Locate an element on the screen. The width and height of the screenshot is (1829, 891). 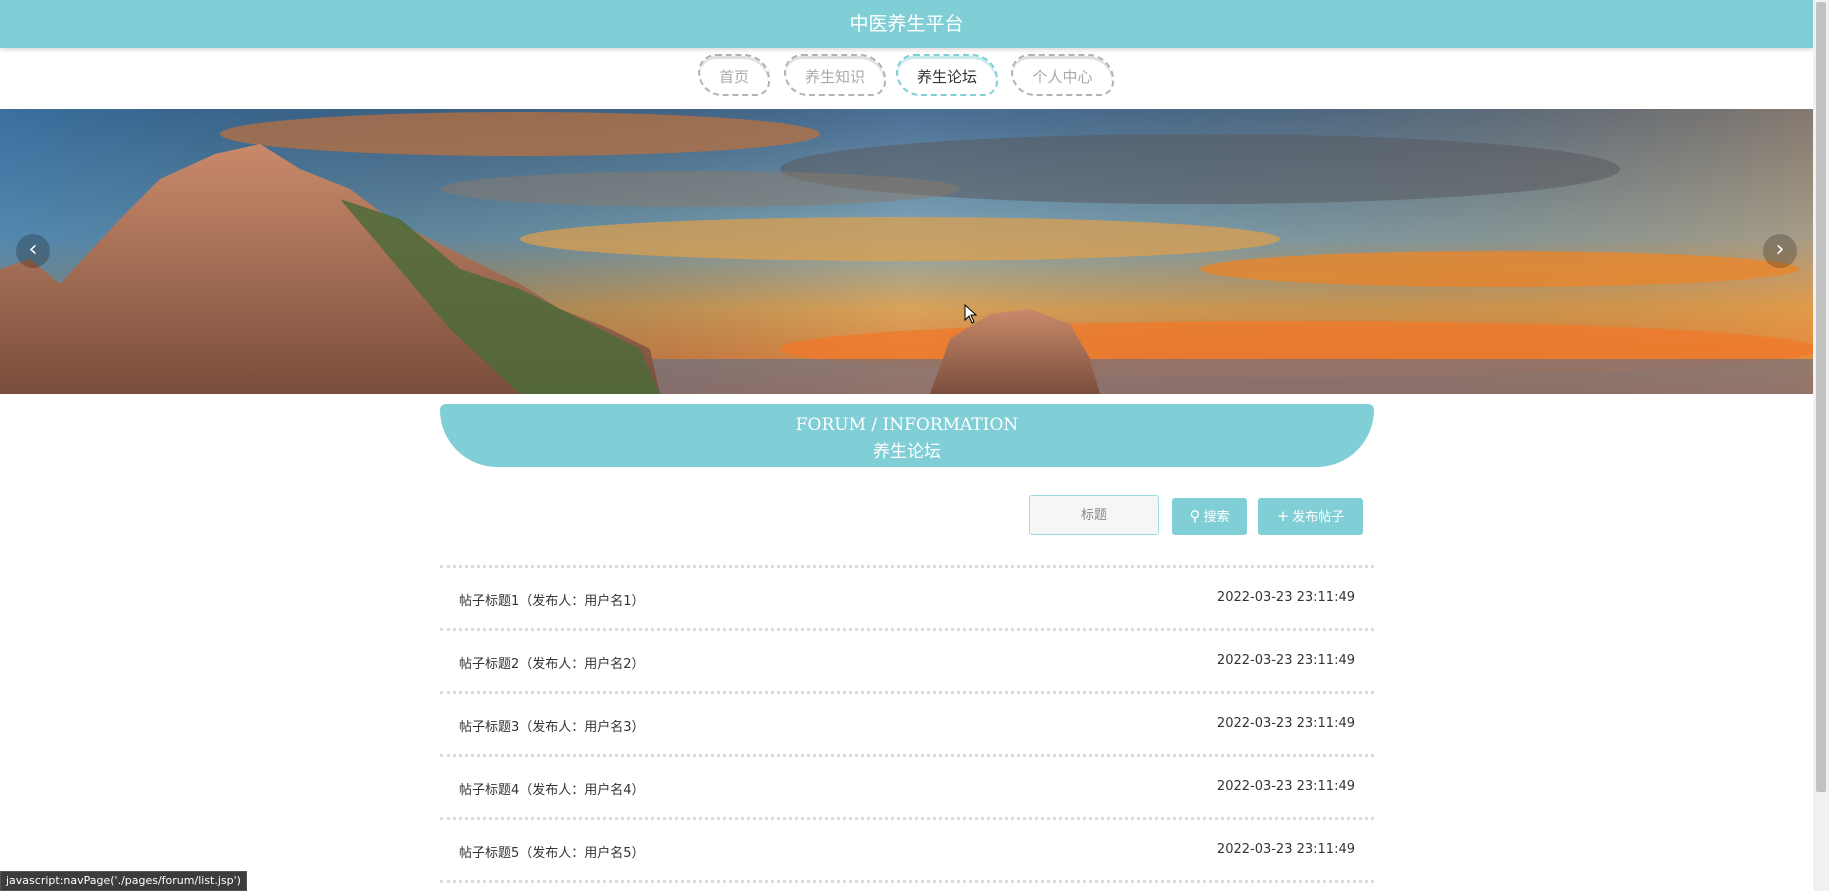
nav-item-knowledge: 养生知识 is located at coordinates (835, 75).